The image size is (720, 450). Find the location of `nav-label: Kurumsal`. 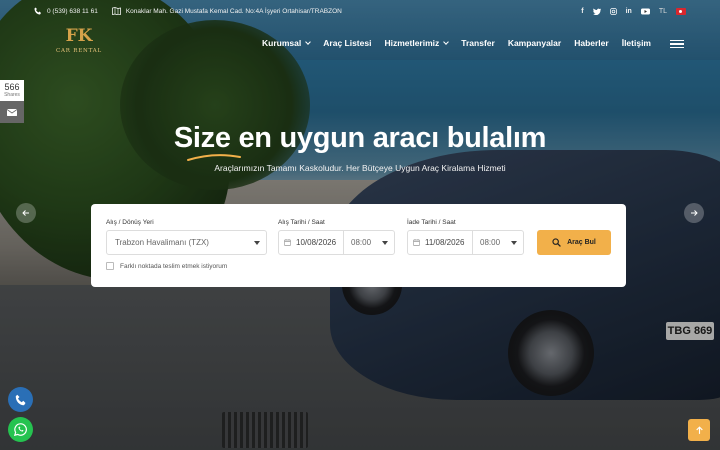

nav-label: Kurumsal is located at coordinates (282, 43).